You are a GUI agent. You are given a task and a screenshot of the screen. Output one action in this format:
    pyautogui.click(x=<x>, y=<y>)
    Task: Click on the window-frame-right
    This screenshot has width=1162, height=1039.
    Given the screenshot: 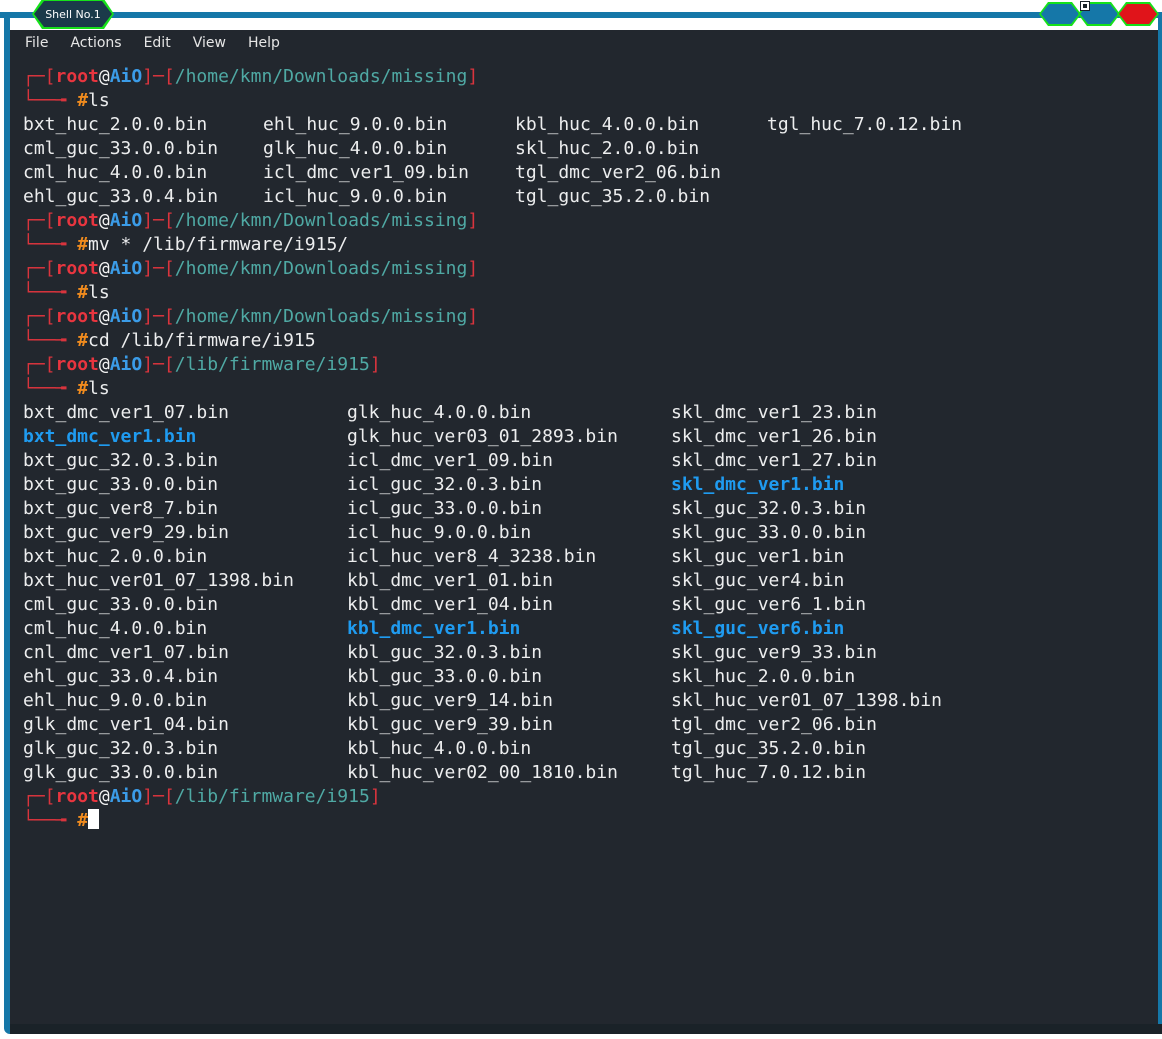 What is the action you would take?
    pyautogui.click(x=1160, y=526)
    